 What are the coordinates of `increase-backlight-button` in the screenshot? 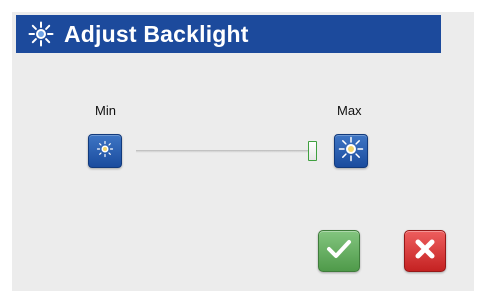 It's located at (351, 151).